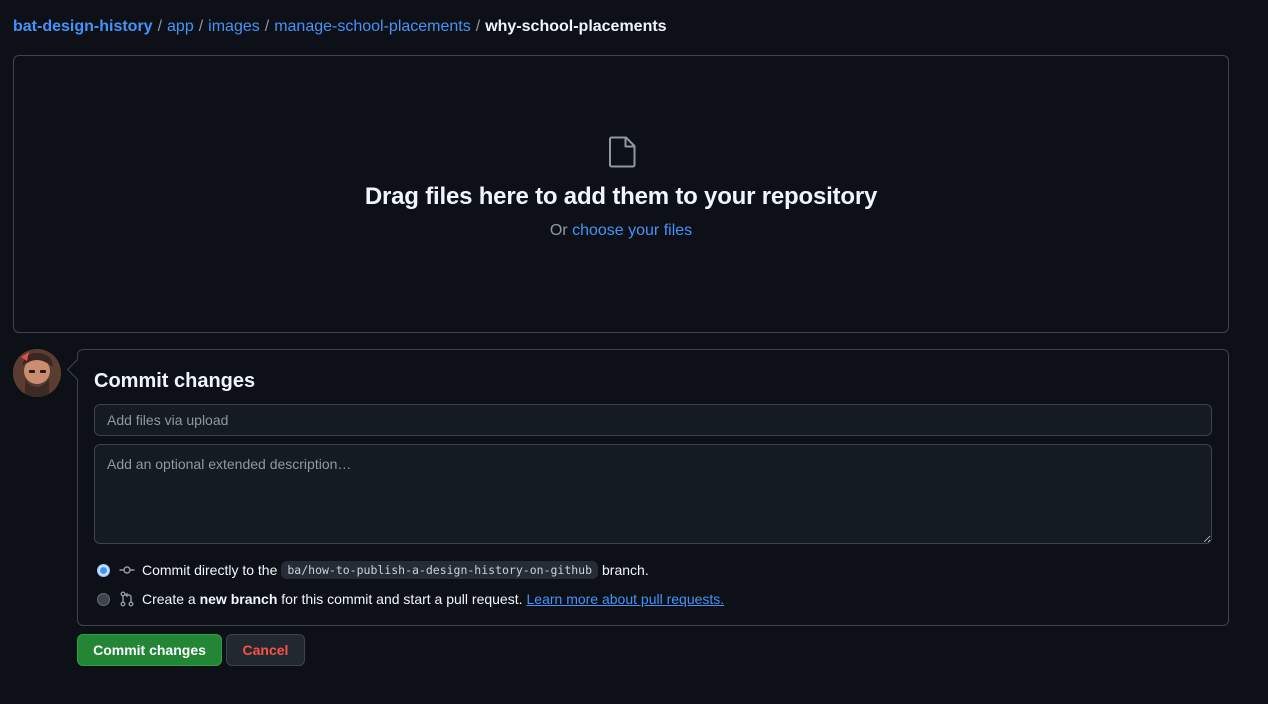  Describe the element at coordinates (169, 599) in the screenshot. I see `new-branch-prefix: Create a` at that location.